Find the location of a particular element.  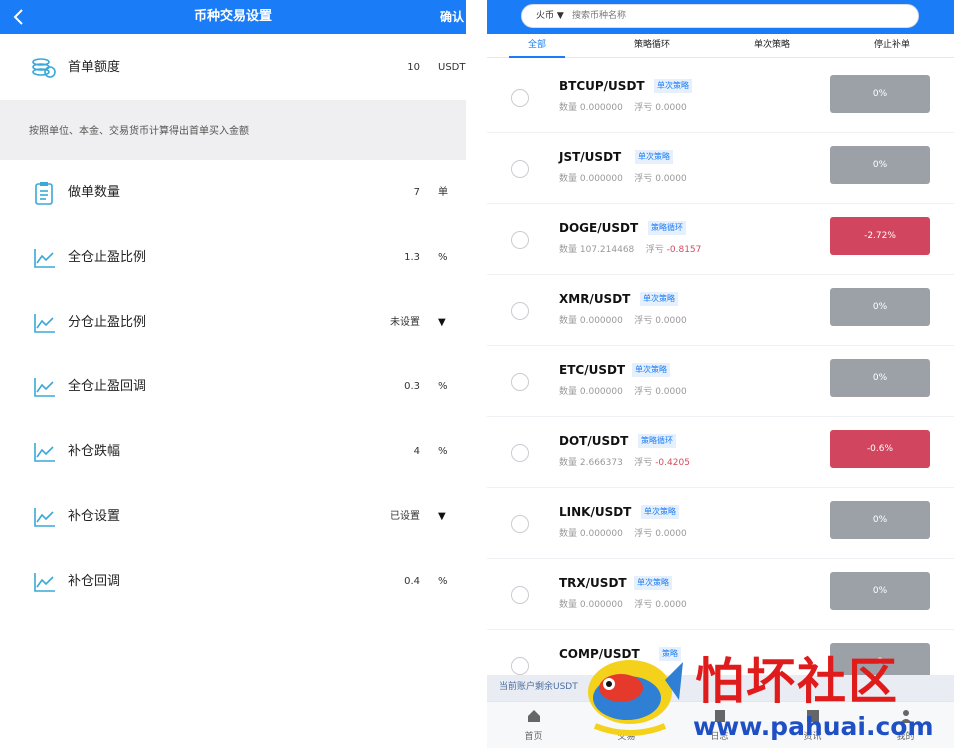

search-header: 火币 ▼ 搜索币种名称 is located at coordinates (720, 17).